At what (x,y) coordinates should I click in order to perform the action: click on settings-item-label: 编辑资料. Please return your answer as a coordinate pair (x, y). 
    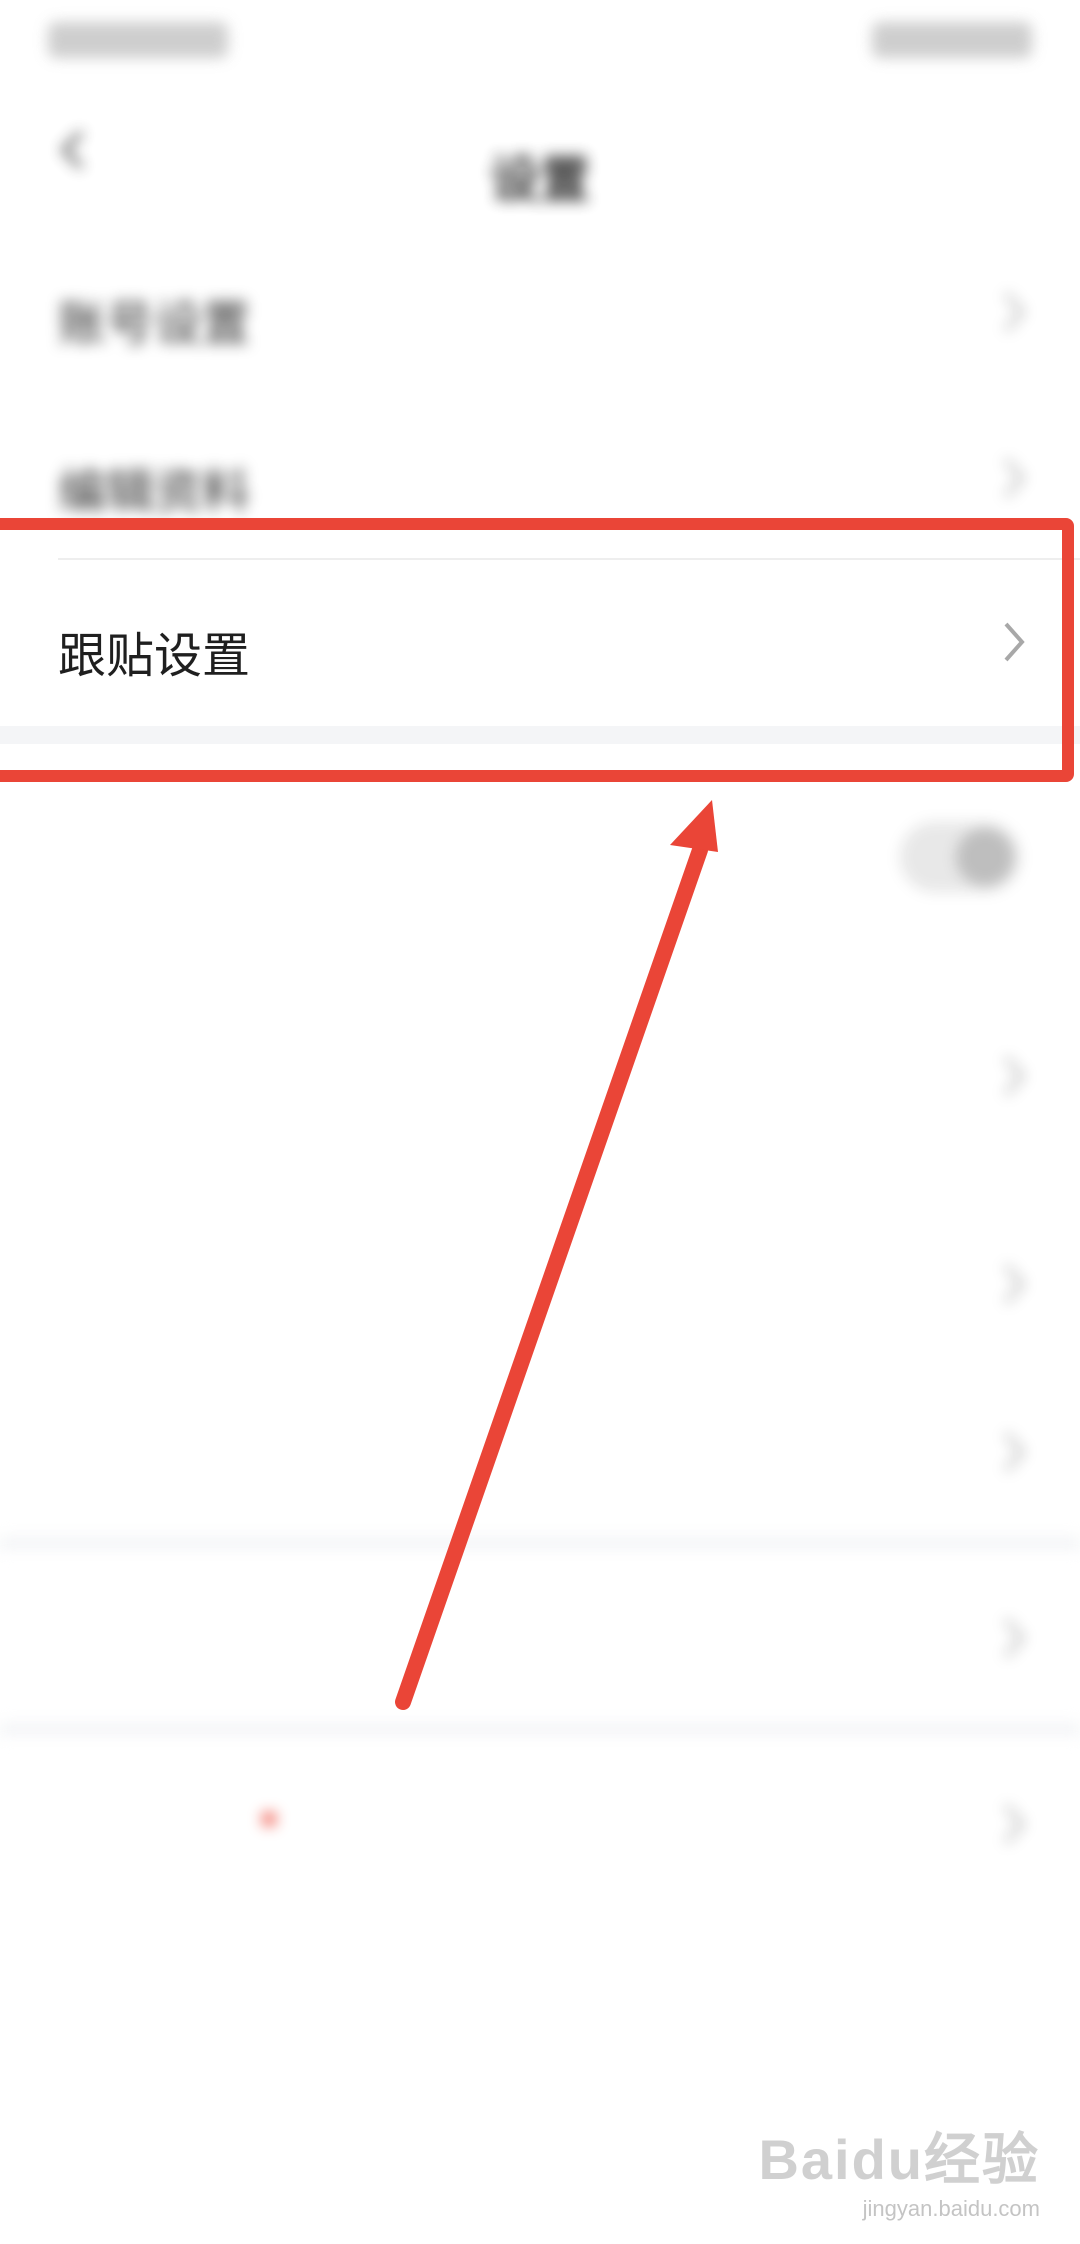
    Looking at the image, I should click on (154, 492).